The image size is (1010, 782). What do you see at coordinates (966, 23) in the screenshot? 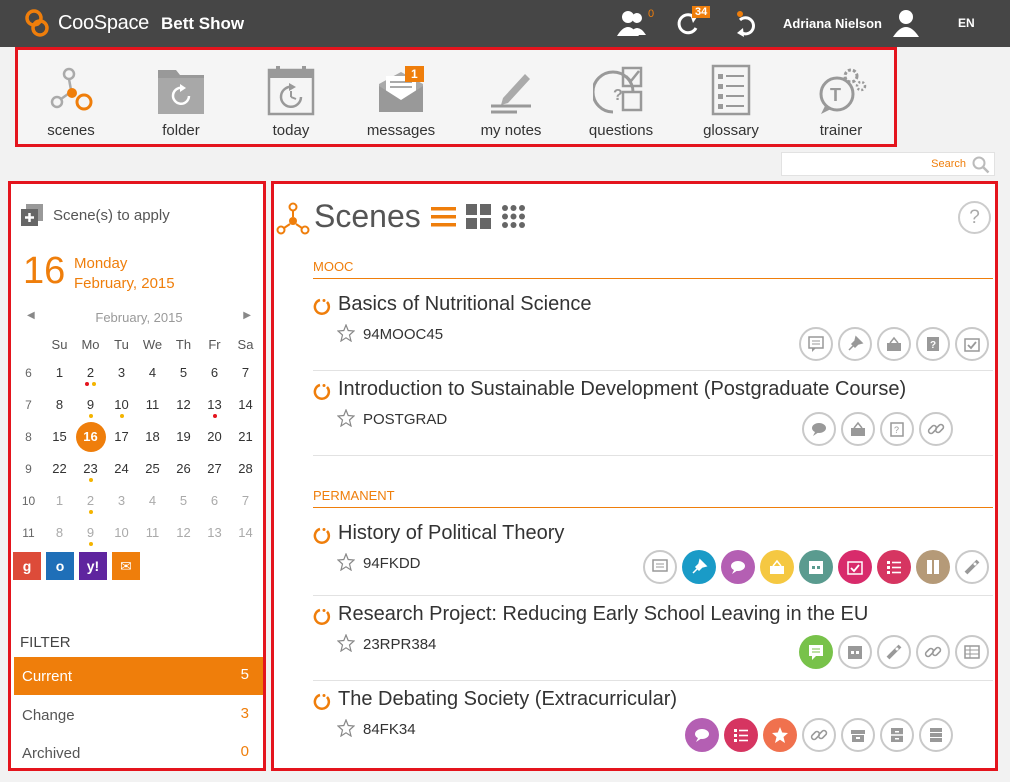
I see `language-selector: EN` at bounding box center [966, 23].